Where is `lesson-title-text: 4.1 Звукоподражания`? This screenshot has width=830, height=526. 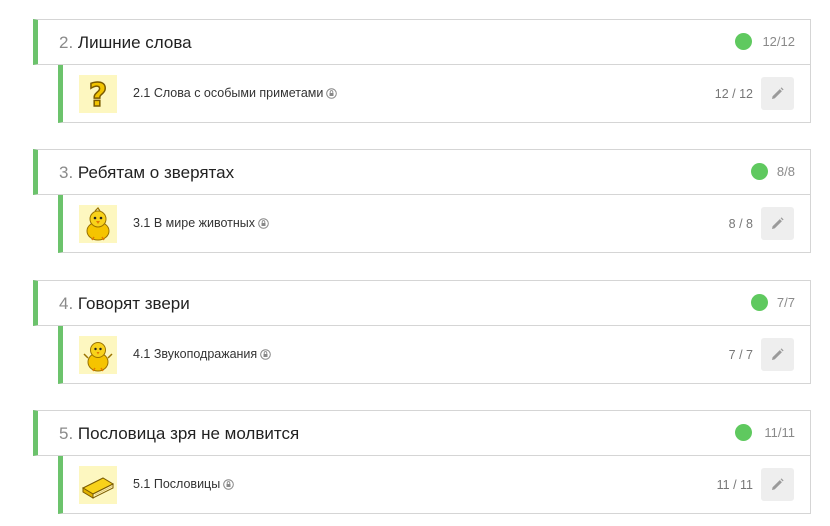 lesson-title-text: 4.1 Звукоподражания is located at coordinates (195, 354).